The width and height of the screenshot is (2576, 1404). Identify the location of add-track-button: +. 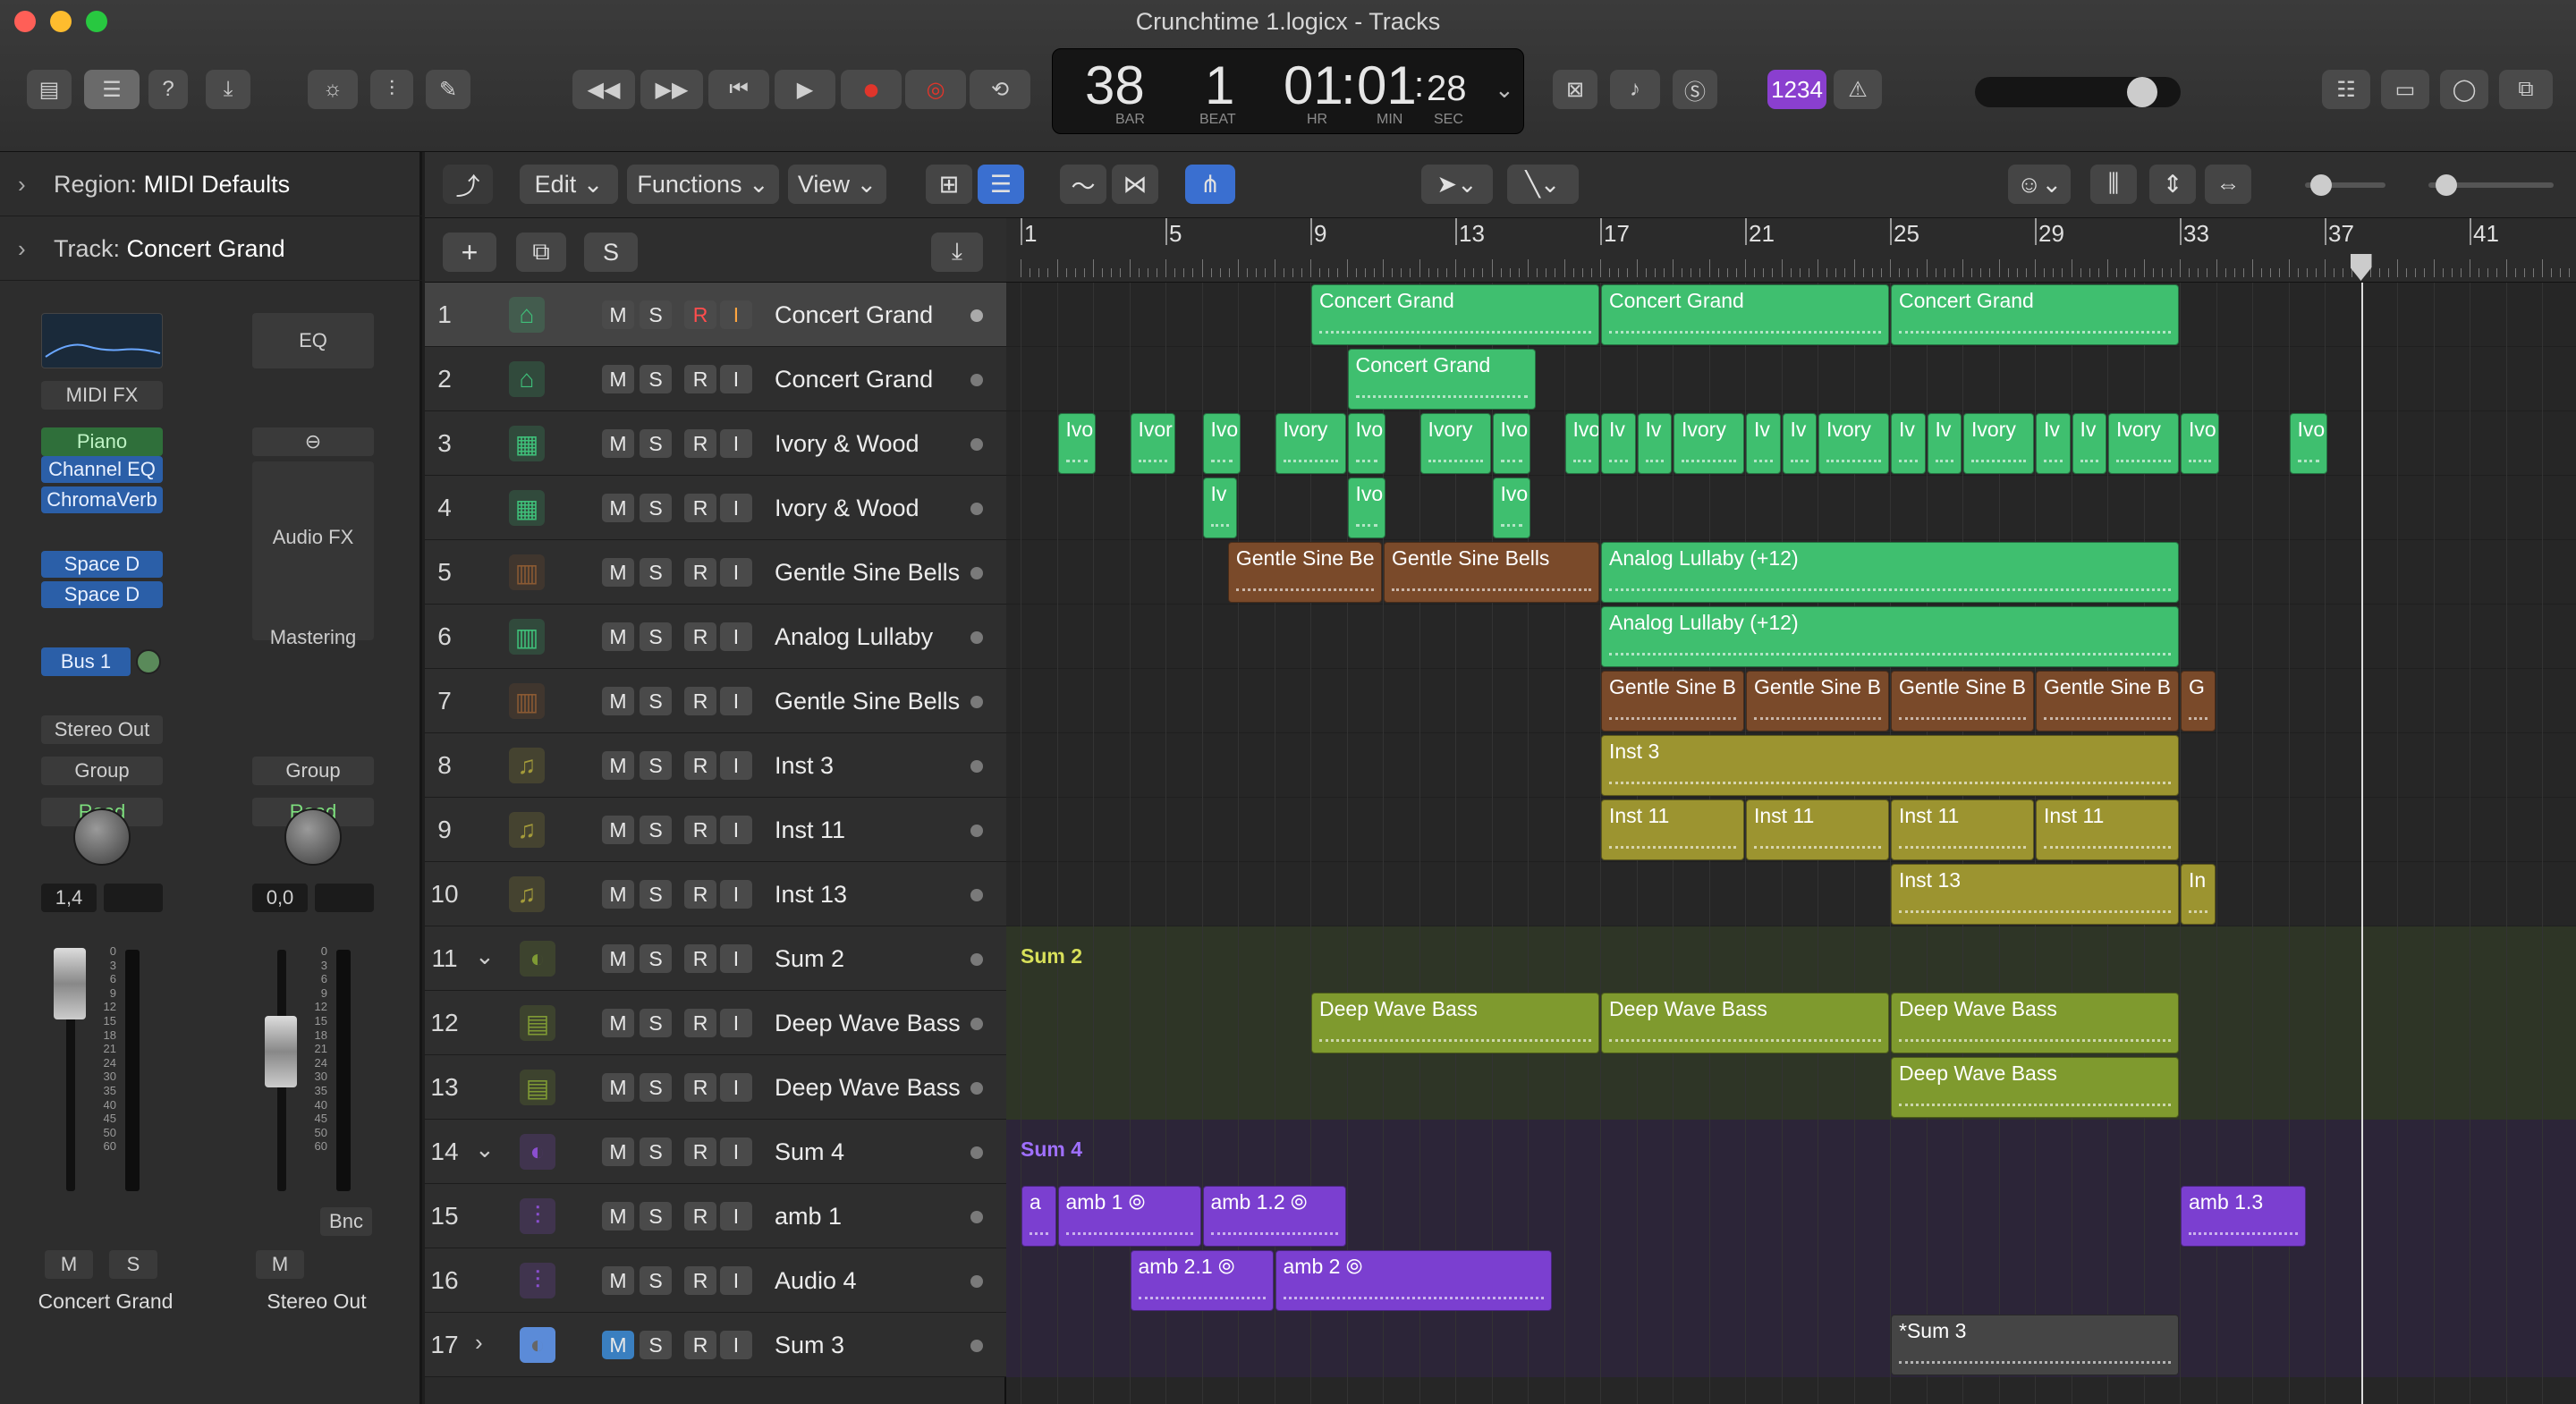
(469, 253).